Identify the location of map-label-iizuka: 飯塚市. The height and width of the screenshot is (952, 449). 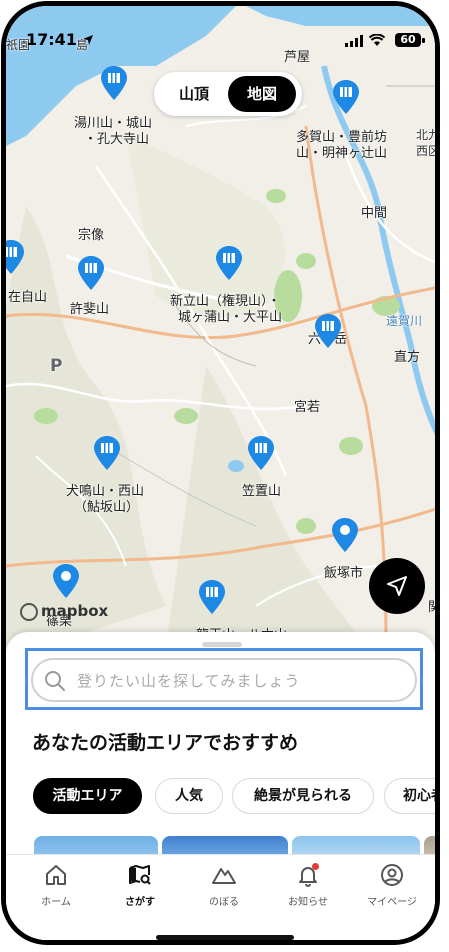
(344, 573).